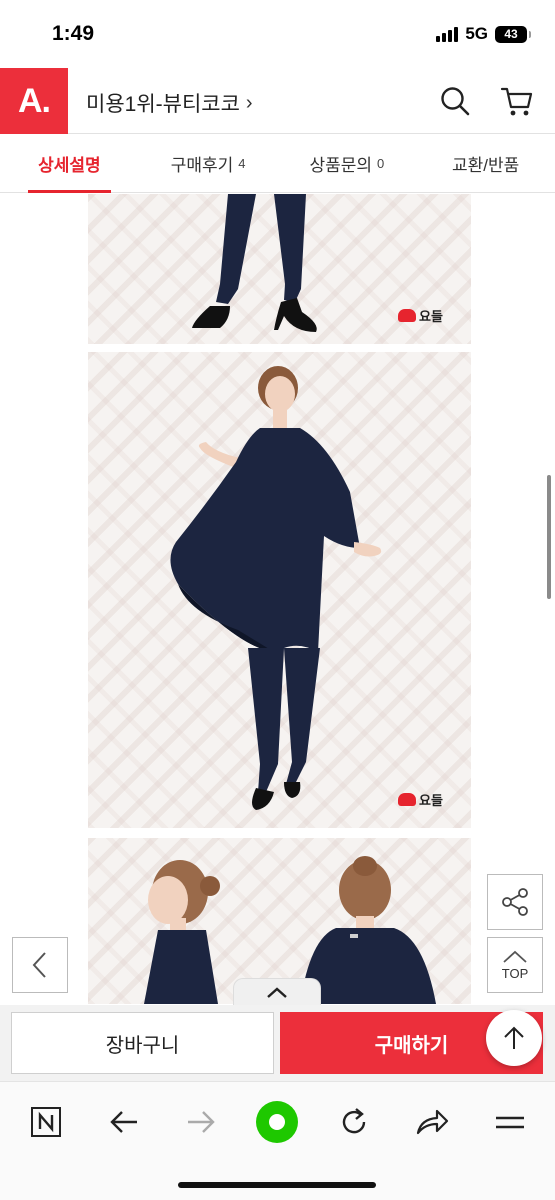 The width and height of the screenshot is (555, 1200). I want to click on top-label: TOP, so click(515, 973).